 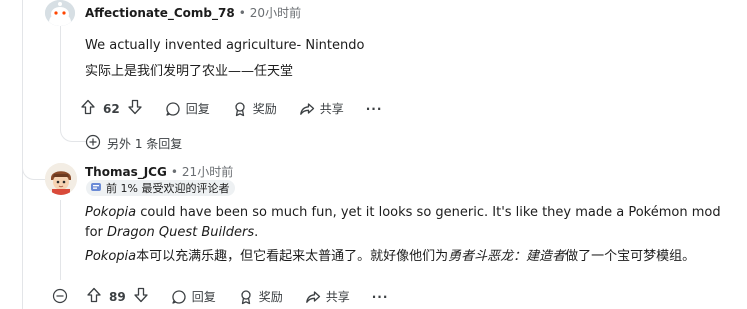 I want to click on comment-text-segment: 本可以充满乐趣，但它看起来太普通了。就好像他们为, so click(x=292, y=256).